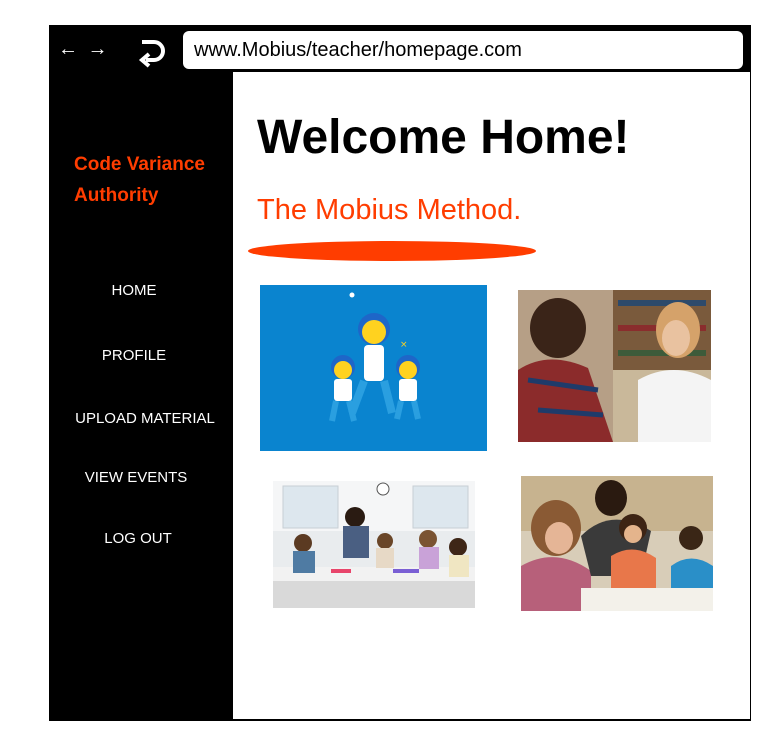  Describe the element at coordinates (145, 418) in the screenshot. I see `sidebar-item-upload-material: UPLOAD MATERIAL` at that location.